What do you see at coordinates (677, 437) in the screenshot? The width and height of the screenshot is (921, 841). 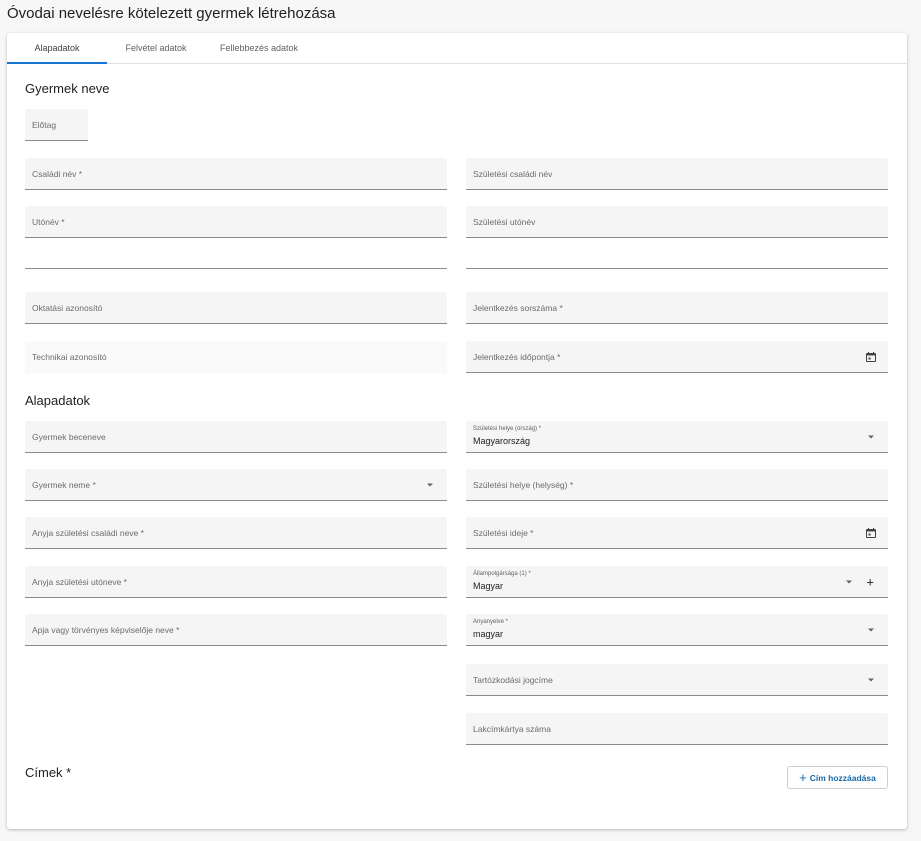 I see `birth-country-select: Születési helye (ország) * Magyarország` at bounding box center [677, 437].